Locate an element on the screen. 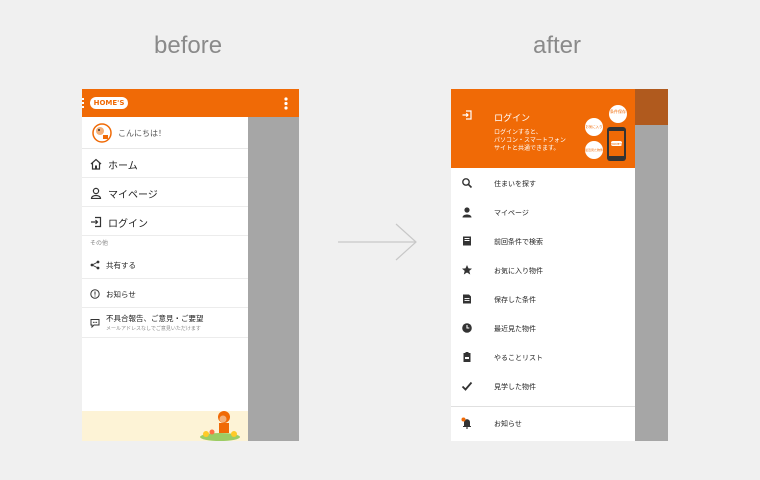 This screenshot has height=480, width=760. login-description: ログインすると、 パソコン・スマートフォン サイトと共通できます。 is located at coordinates (530, 140).